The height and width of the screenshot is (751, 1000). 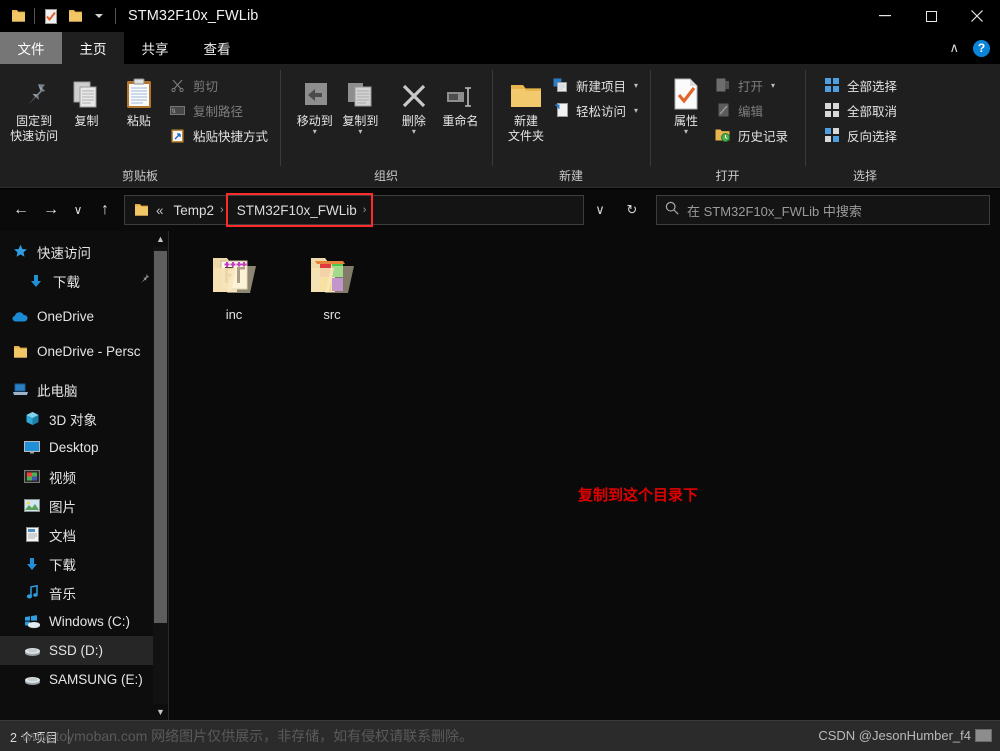 What do you see at coordinates (21, 210) in the screenshot?
I see `back-button: ←` at bounding box center [21, 210].